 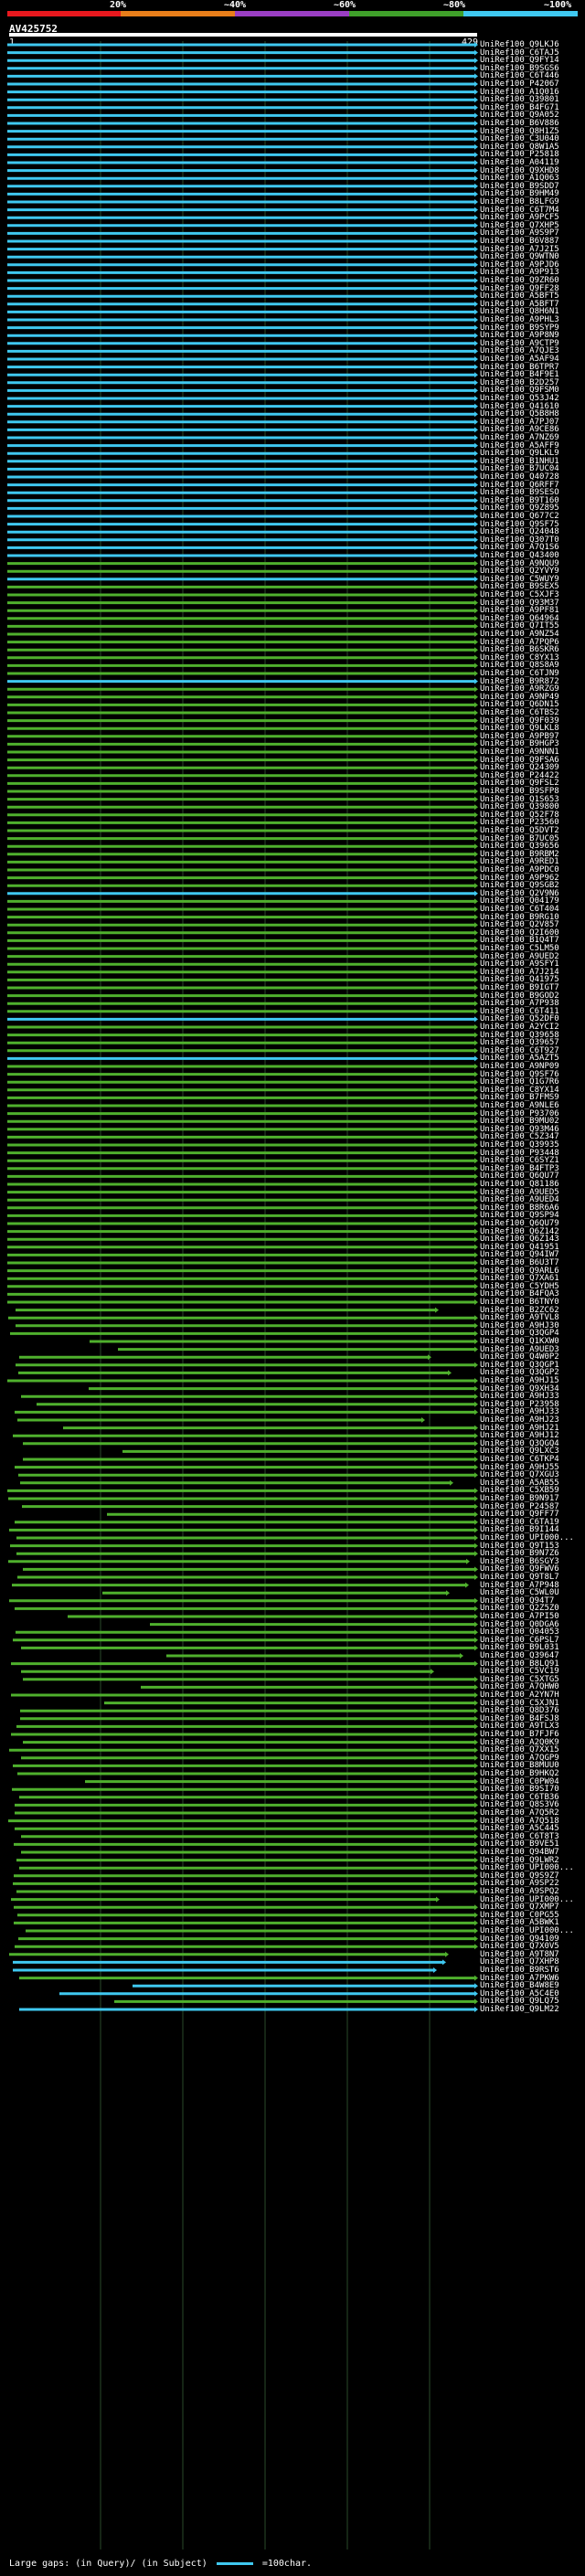 I want to click on footer-subject-label: (in Subject), so click(x=174, y=2564).